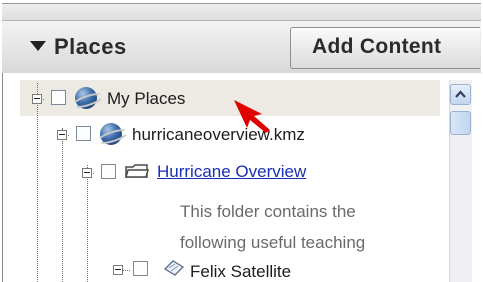  I want to click on add-content-button-label: Add Content, so click(376, 47).